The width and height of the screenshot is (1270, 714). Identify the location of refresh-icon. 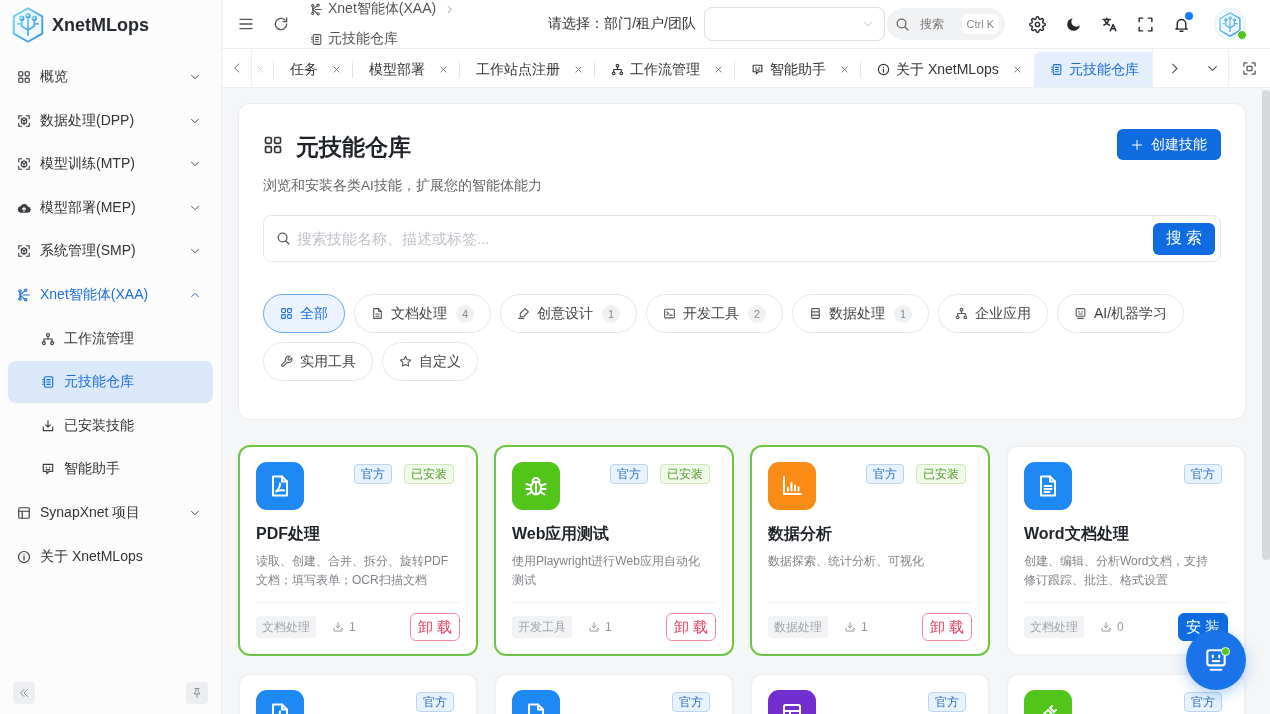
(281, 24).